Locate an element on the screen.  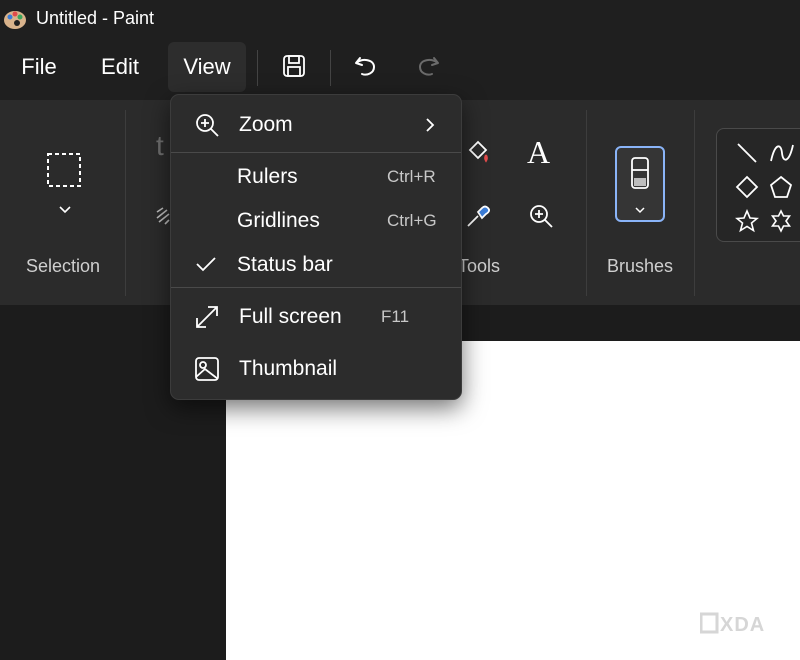
rulers-shortcut: Ctrl+R is located at coordinates (411, 176).